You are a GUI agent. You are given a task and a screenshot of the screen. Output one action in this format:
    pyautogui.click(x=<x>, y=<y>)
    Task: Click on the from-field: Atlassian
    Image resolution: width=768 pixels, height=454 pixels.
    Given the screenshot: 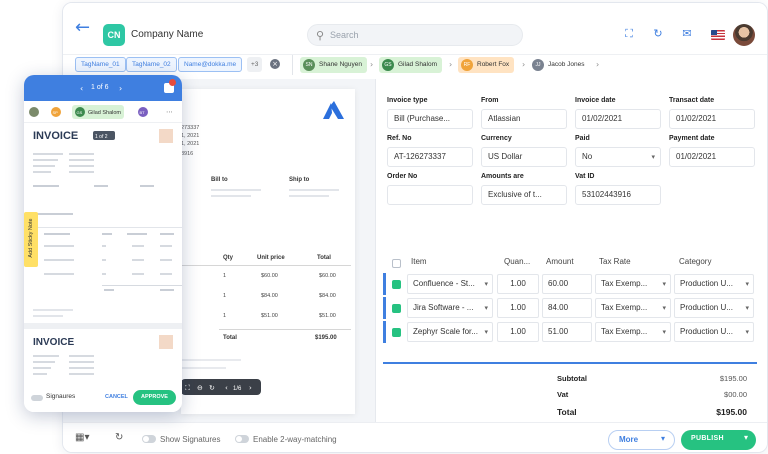 What is the action you would take?
    pyautogui.click(x=524, y=119)
    